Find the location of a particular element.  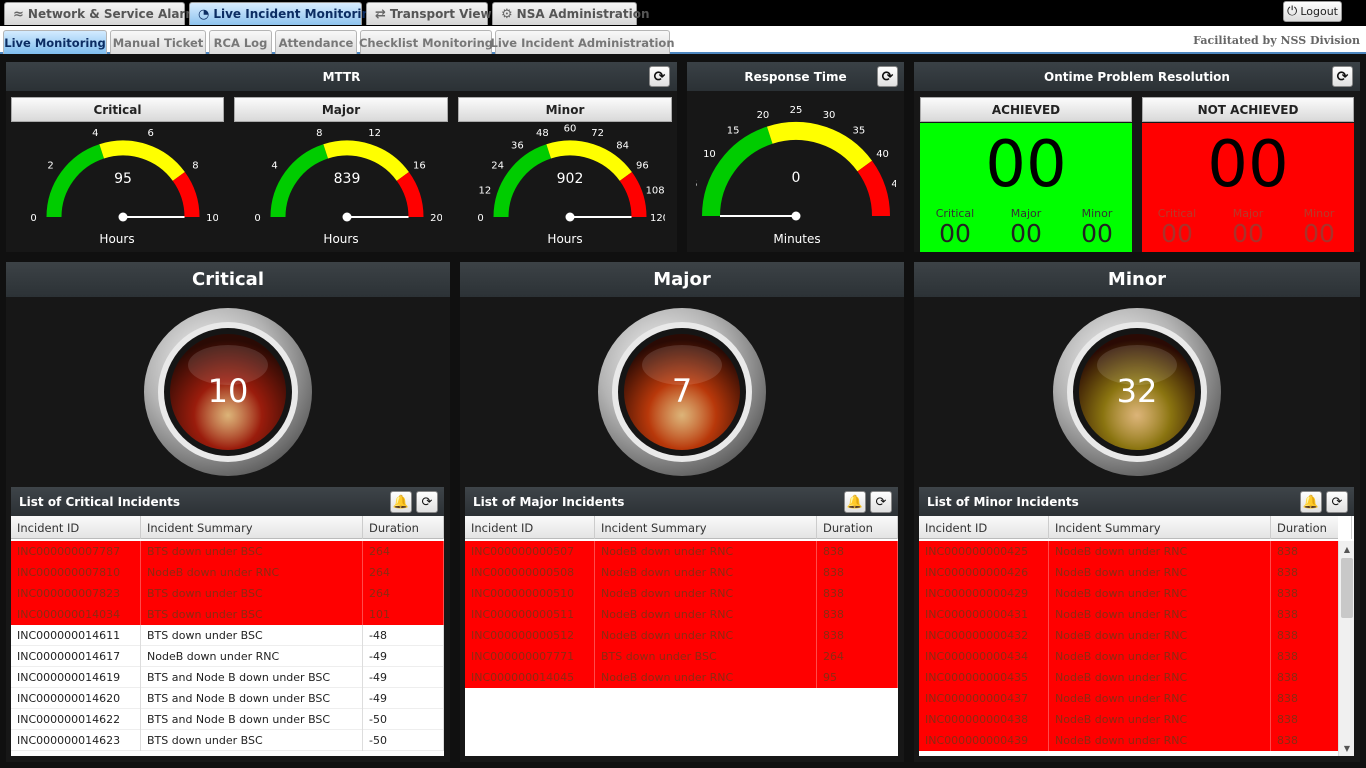

cell-id: INC000000000511 is located at coordinates (530, 614).